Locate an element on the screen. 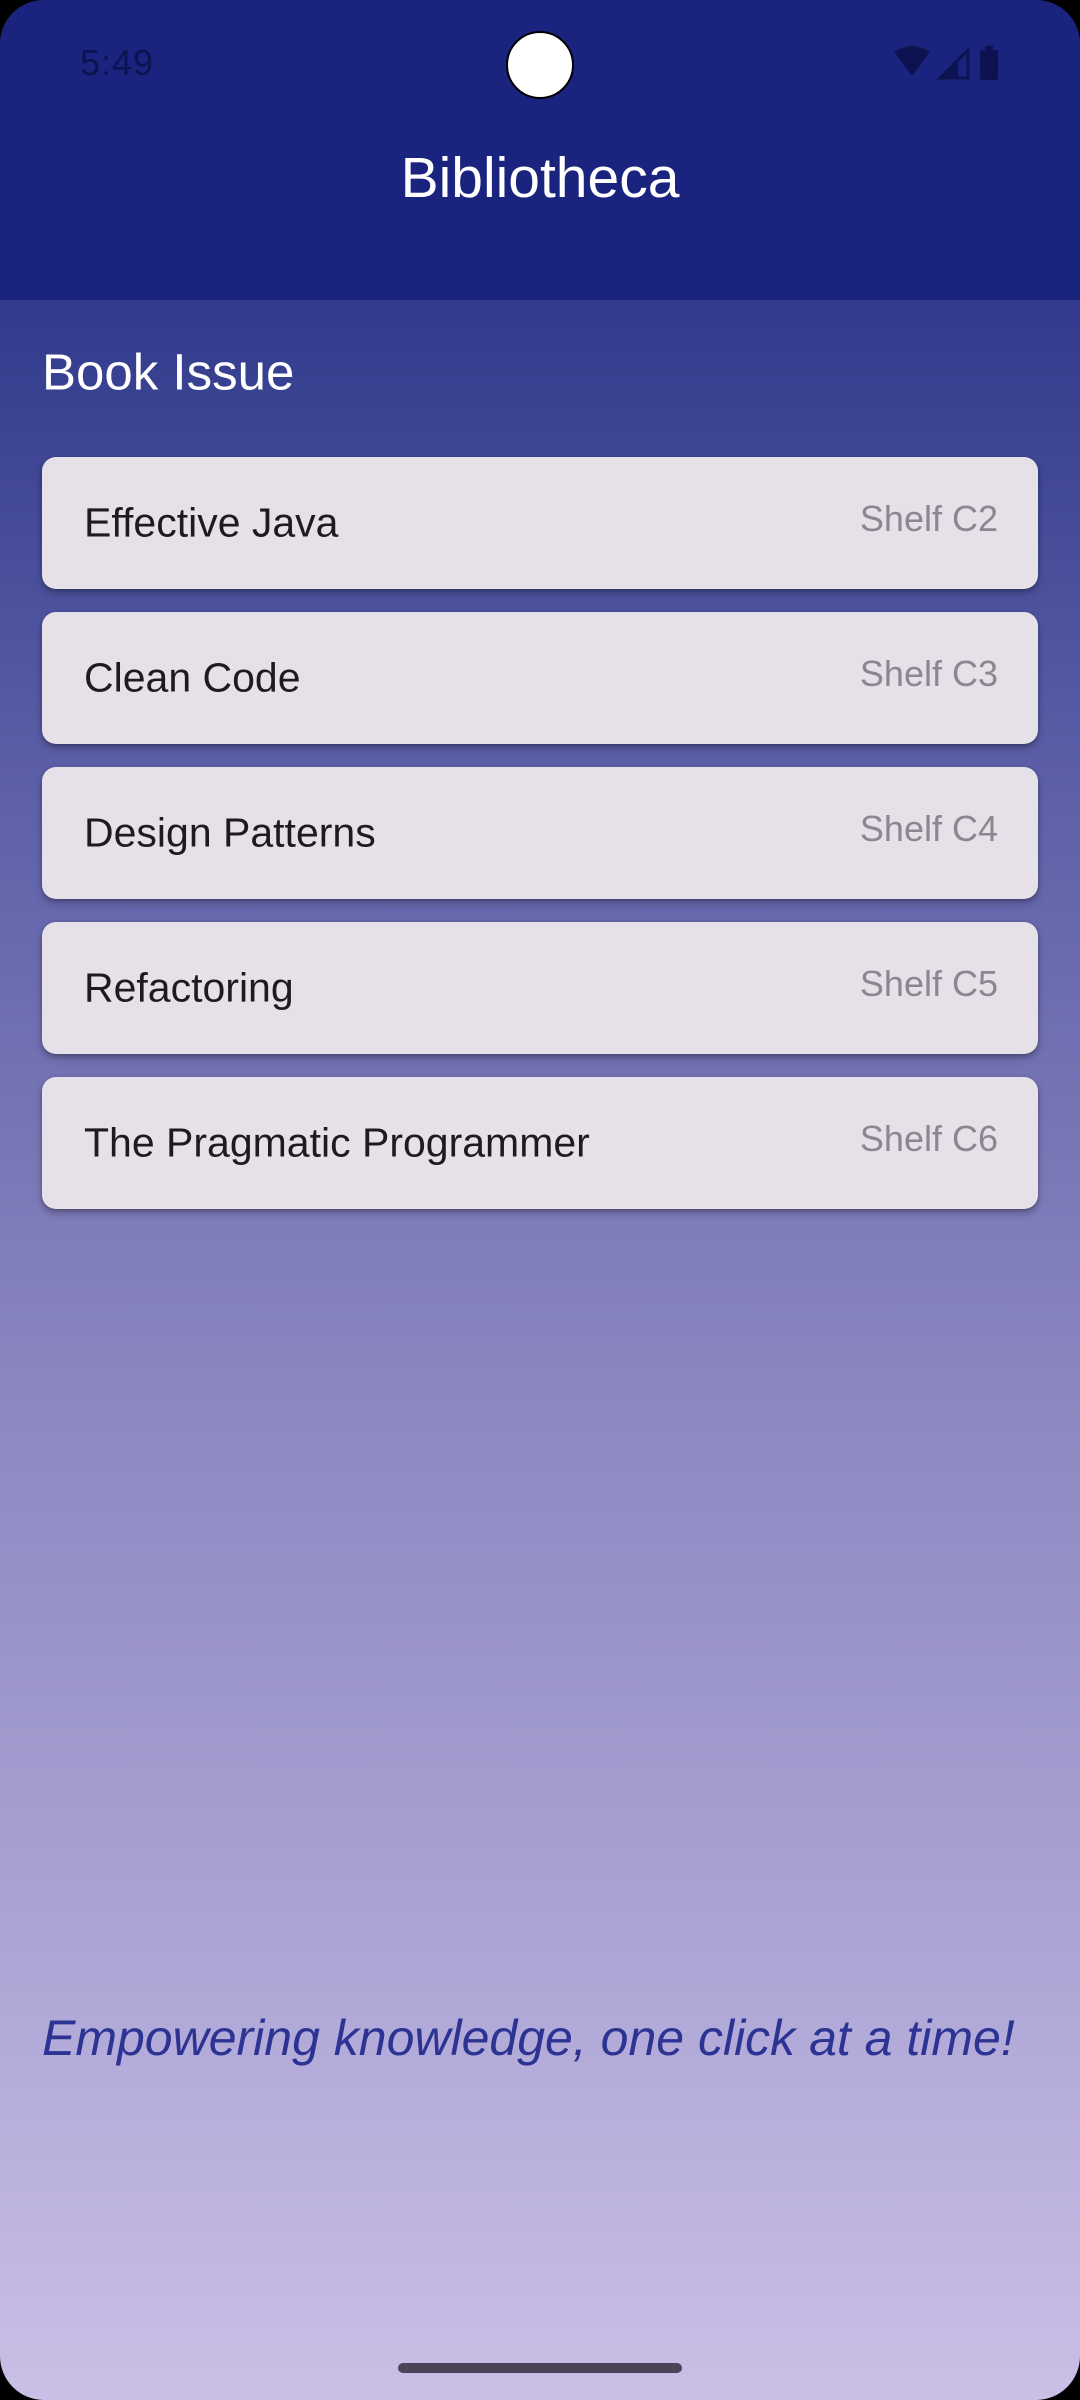 The width and height of the screenshot is (1080, 2400). book-item-design-patterns: Design Patterns Shelf C4 is located at coordinates (540, 833).